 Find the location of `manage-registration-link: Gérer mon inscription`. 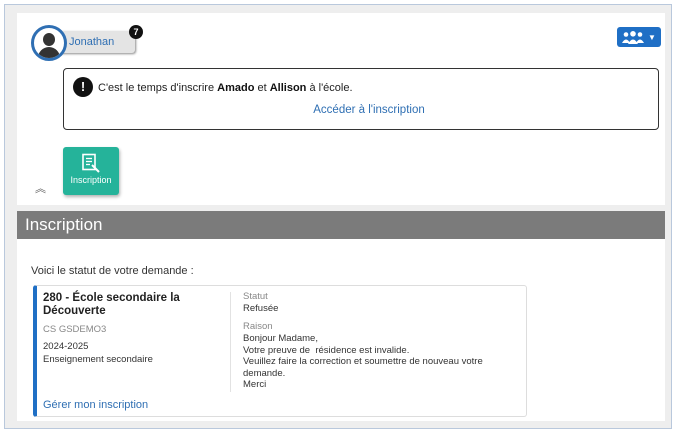

manage-registration-link: Gérer mon inscription is located at coordinates (95, 405).